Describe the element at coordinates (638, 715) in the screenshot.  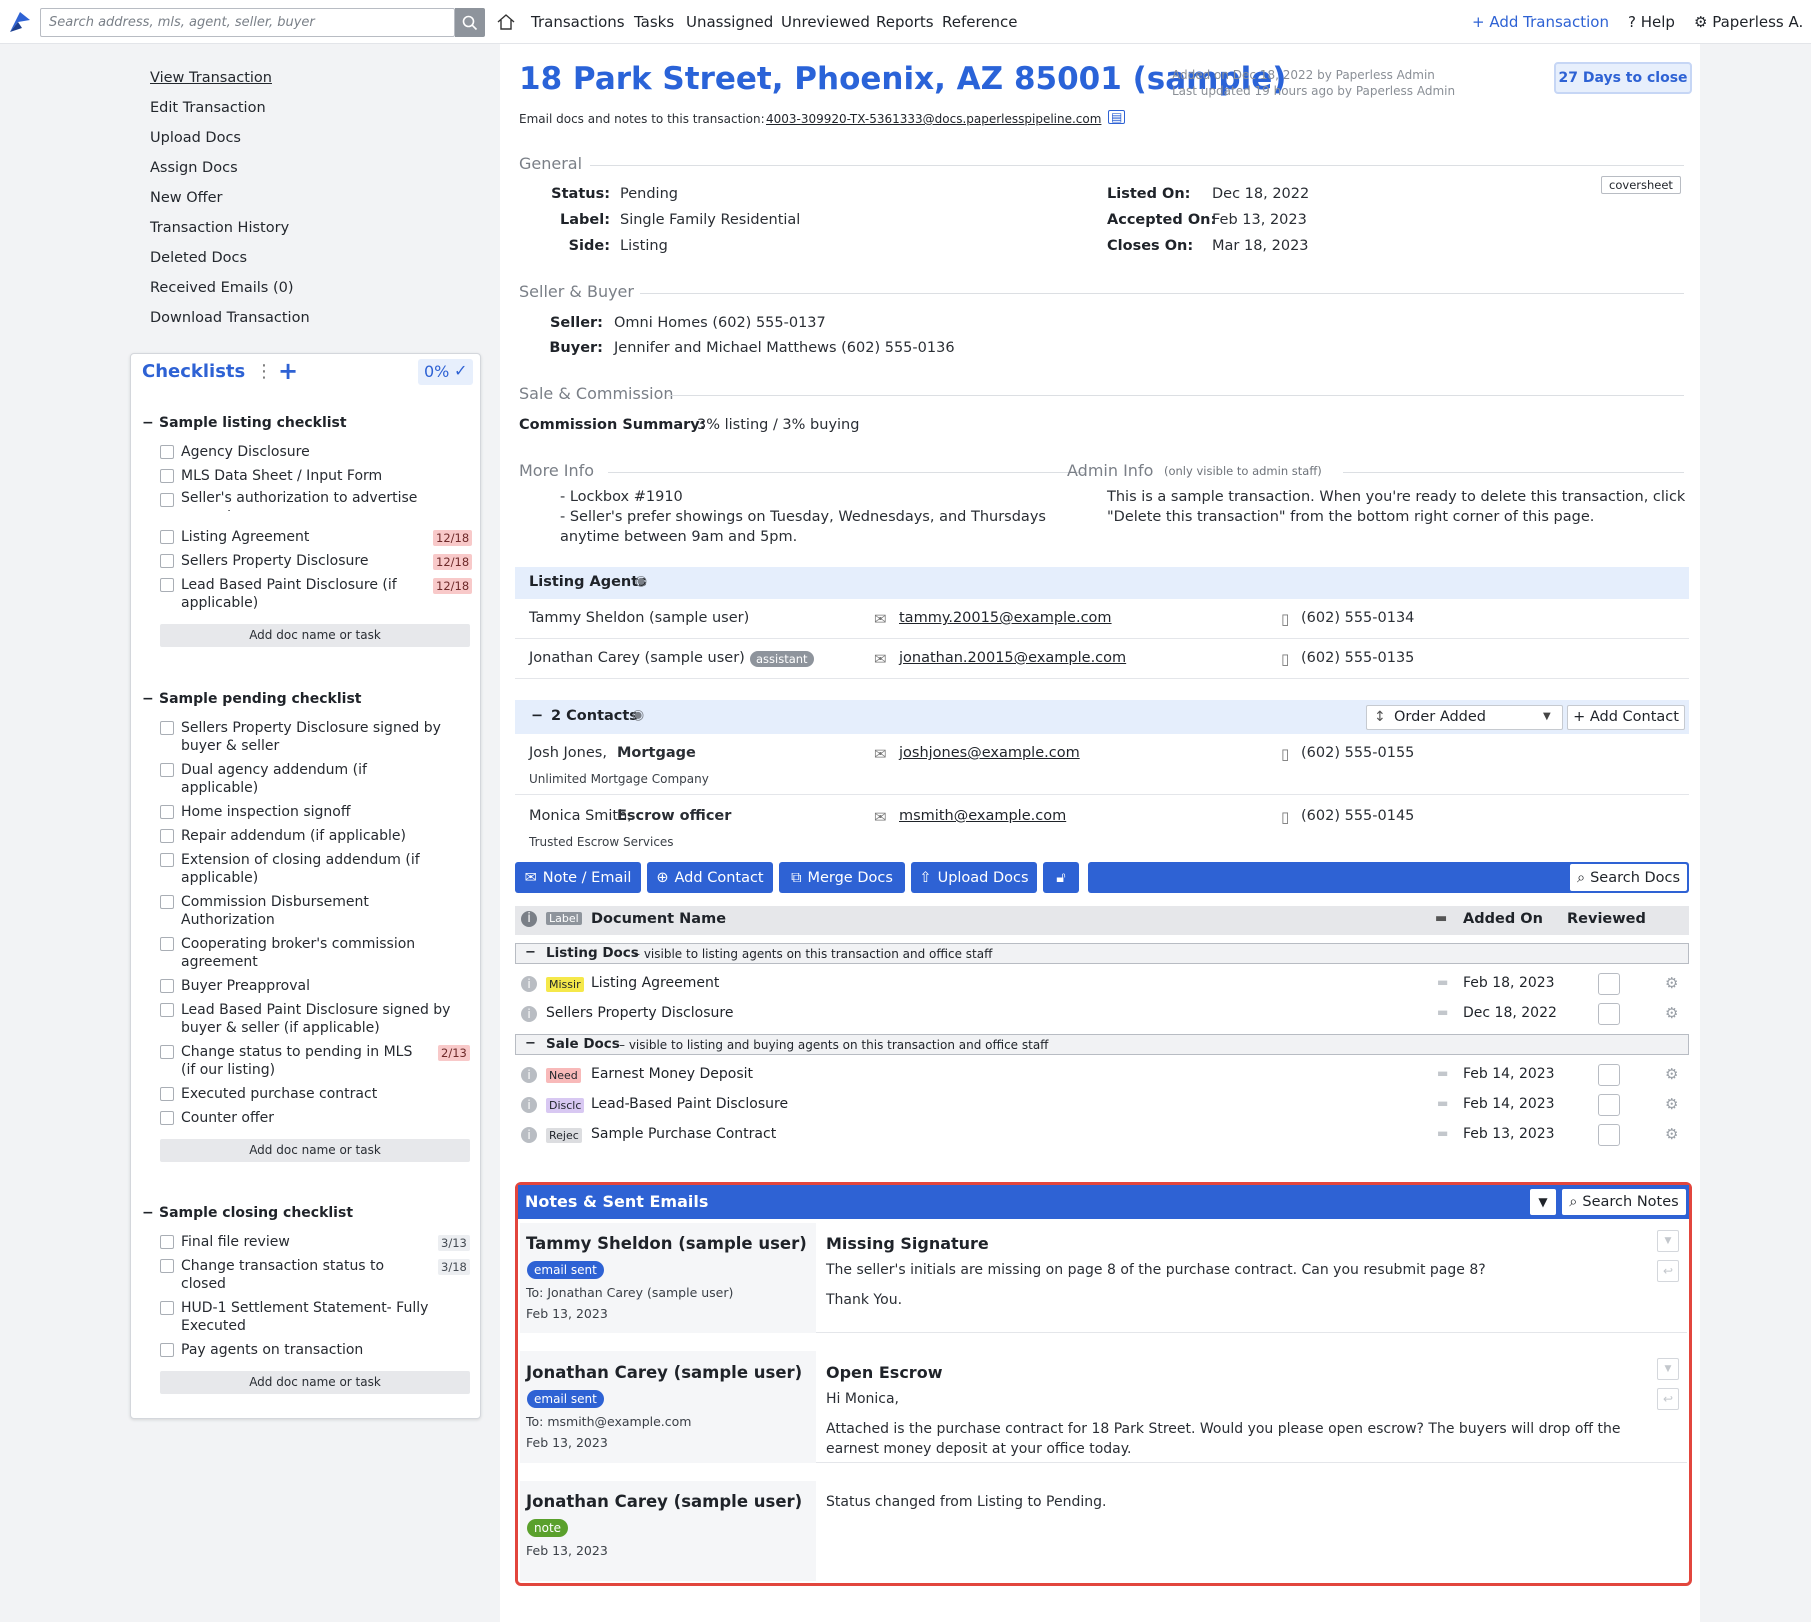
I see `eye-icon: ◉` at that location.